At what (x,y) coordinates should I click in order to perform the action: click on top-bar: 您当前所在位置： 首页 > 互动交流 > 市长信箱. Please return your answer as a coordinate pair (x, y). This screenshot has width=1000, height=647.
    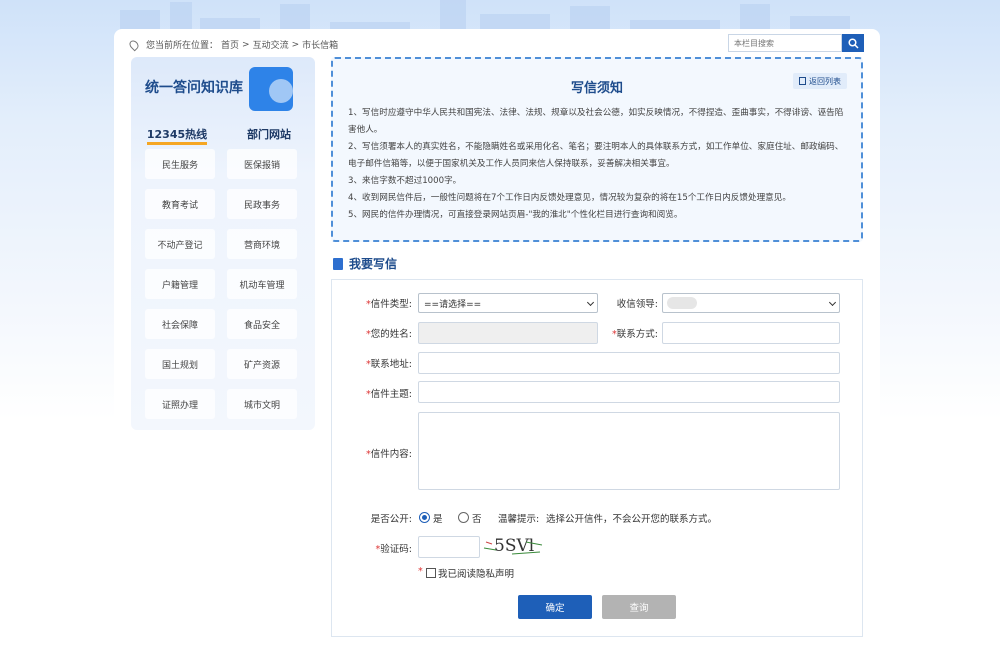
    Looking at the image, I should click on (497, 43).